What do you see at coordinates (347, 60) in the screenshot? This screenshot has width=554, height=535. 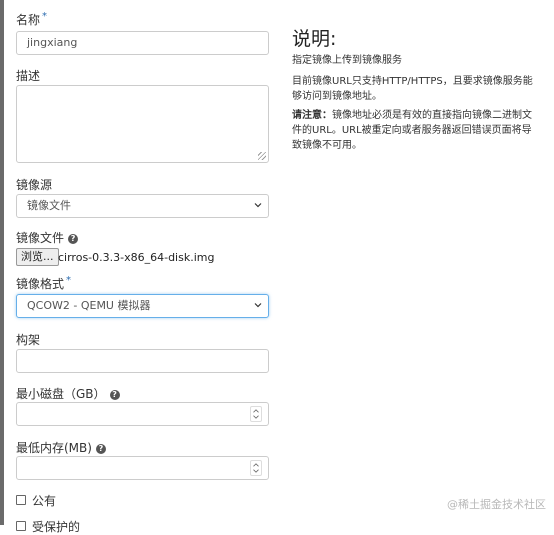 I see `help-line-1: 指定镜像上传到镜像服务` at bounding box center [347, 60].